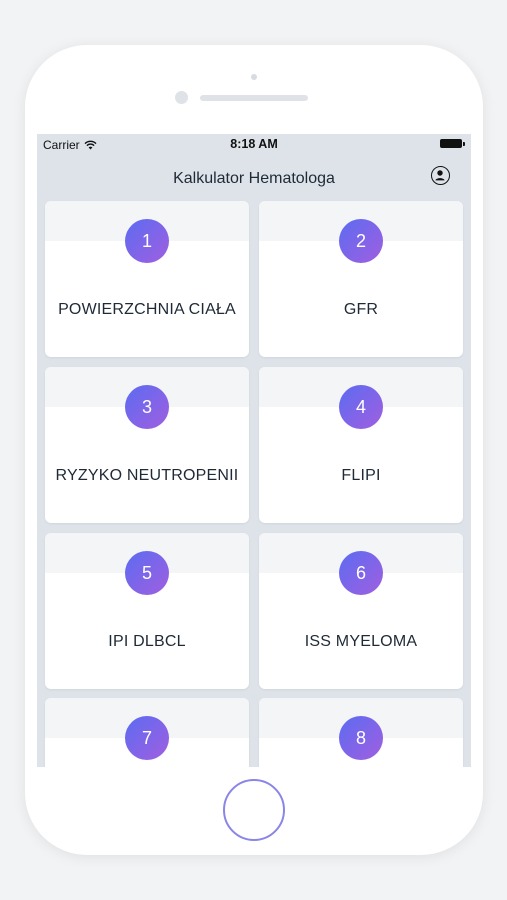 Image resolution: width=507 pixels, height=900 pixels. I want to click on calculator-card-2: 2 GFR, so click(361, 279).